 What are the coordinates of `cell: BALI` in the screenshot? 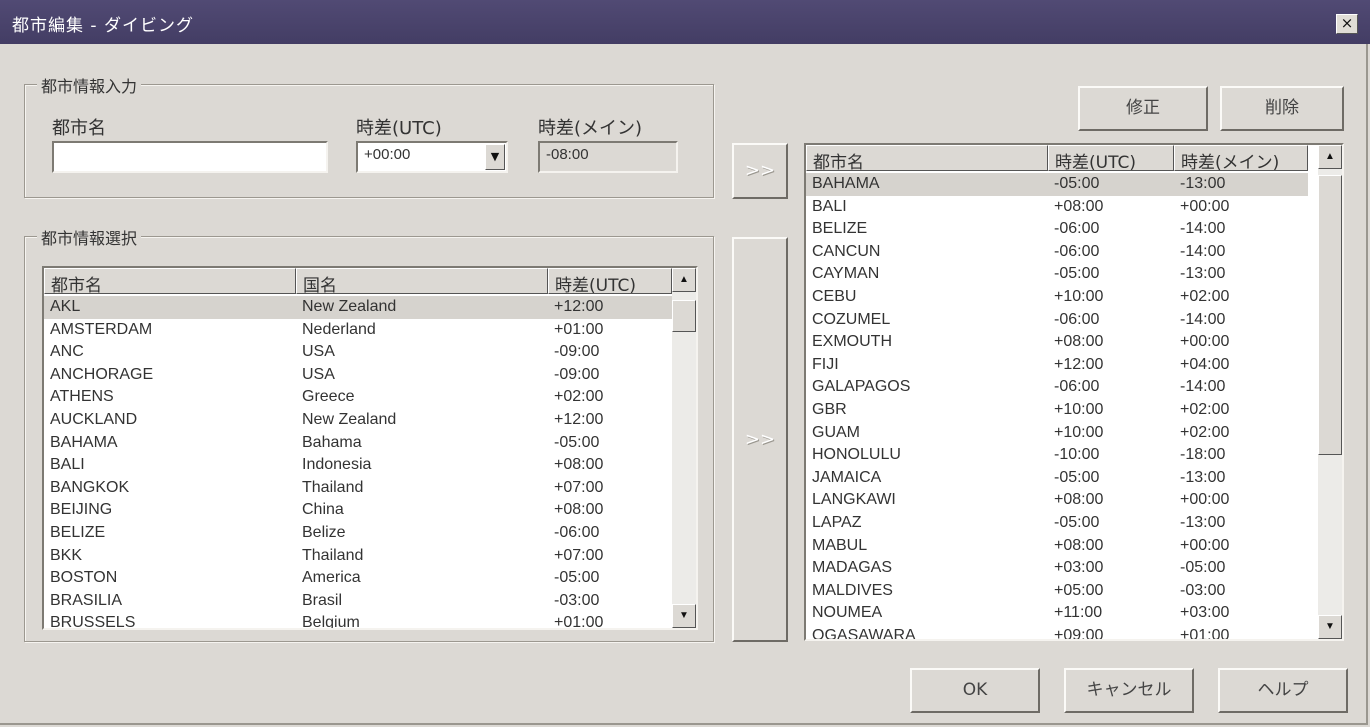 It's located at (67, 465).